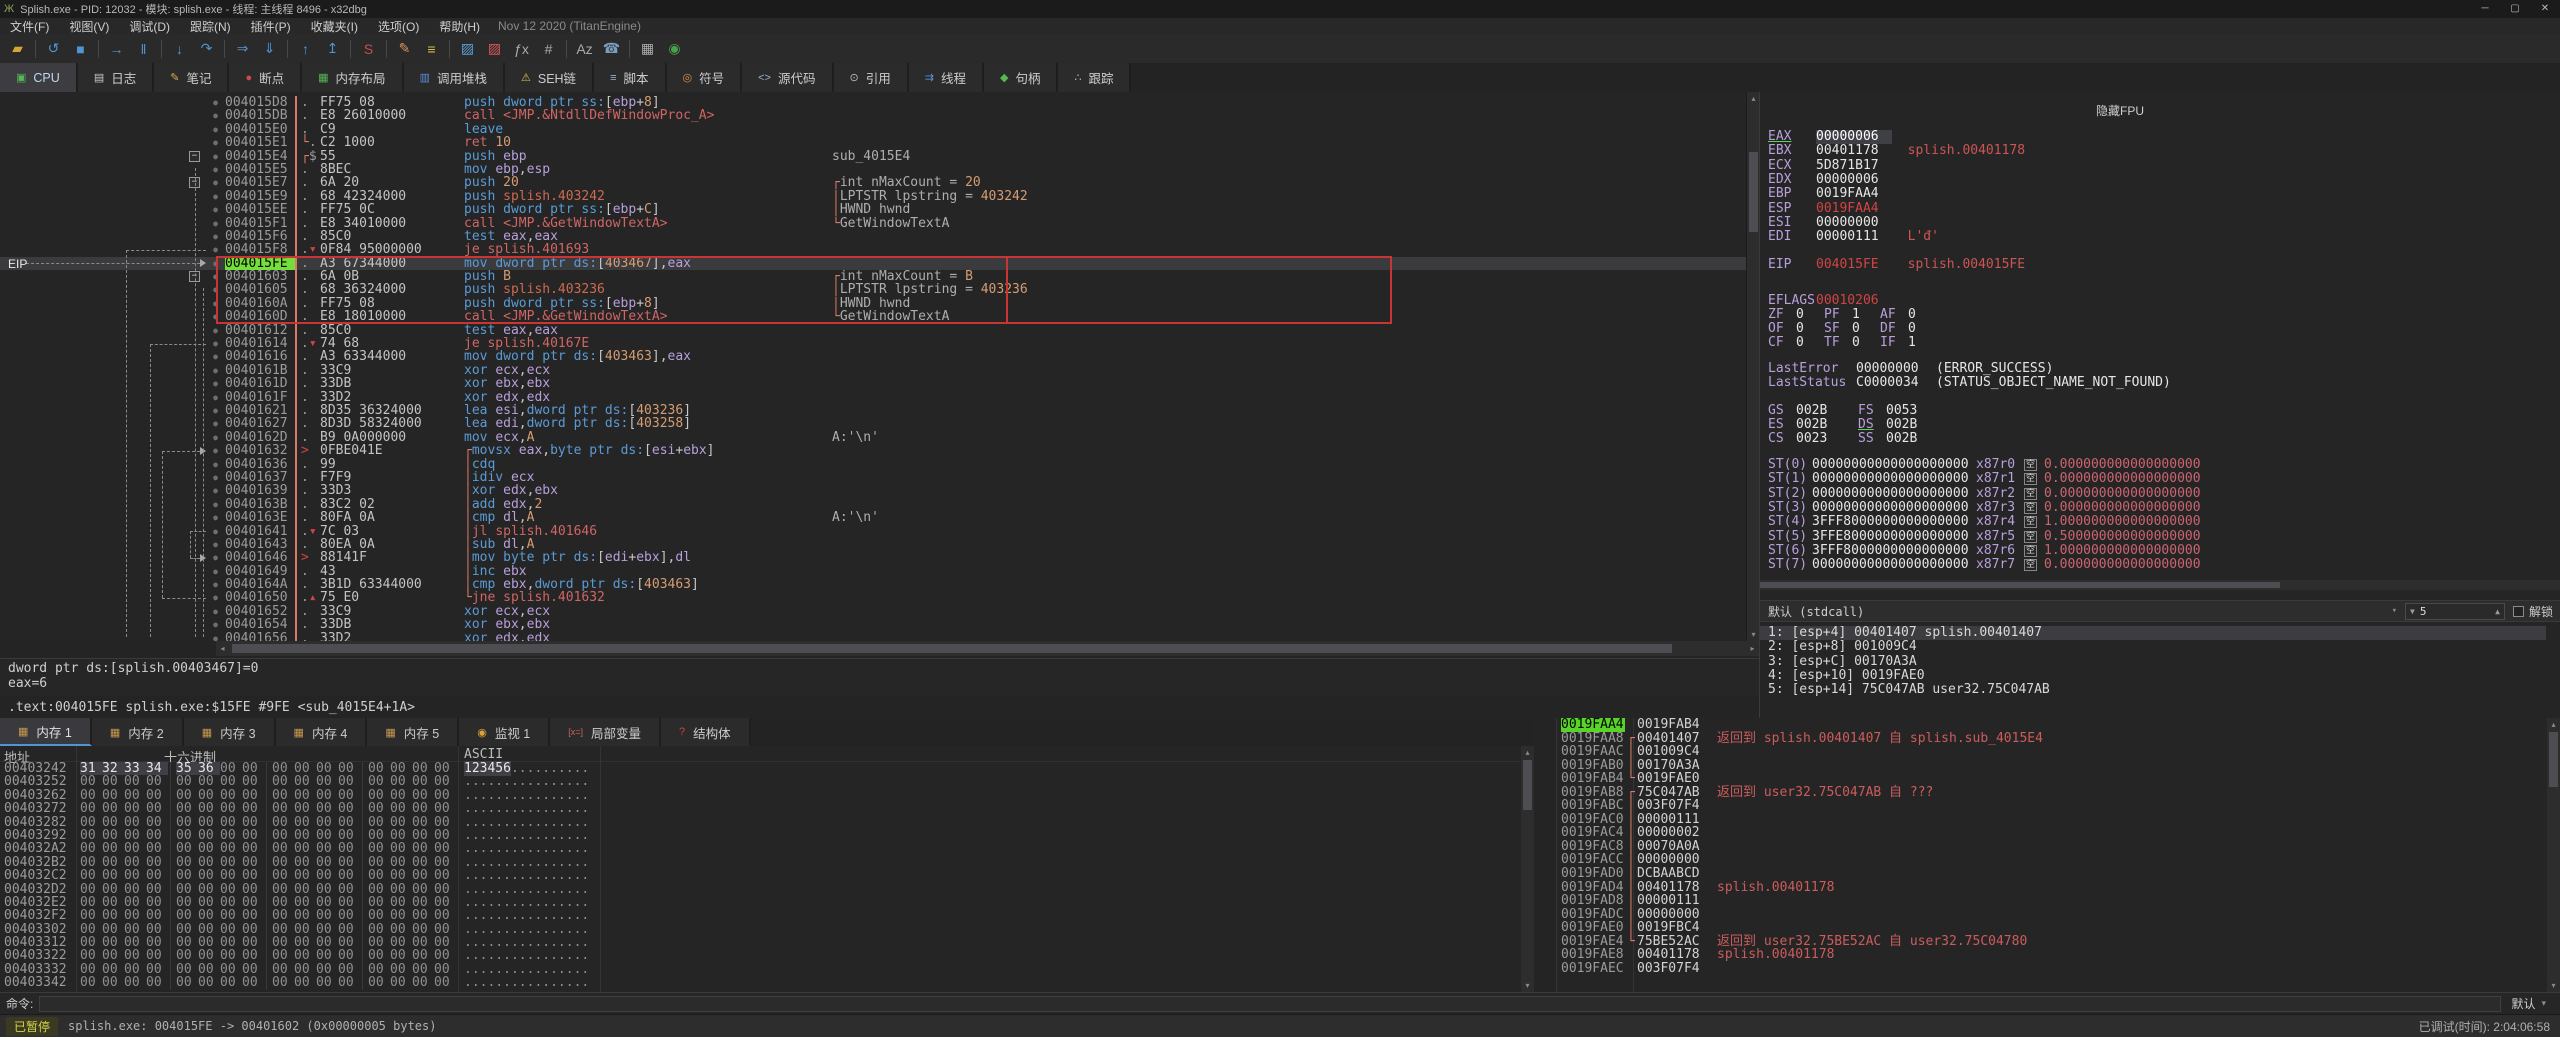 The height and width of the screenshot is (1037, 2560). Describe the element at coordinates (873, 611) in the screenshot. I see `disasm-row: ● 00401652. 33C9 xor ecx,ecx` at that location.